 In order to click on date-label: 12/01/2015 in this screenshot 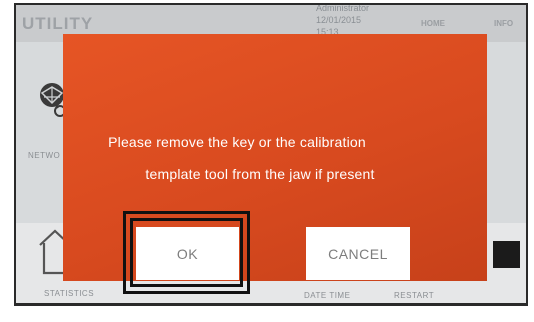, I will do `click(339, 20)`.